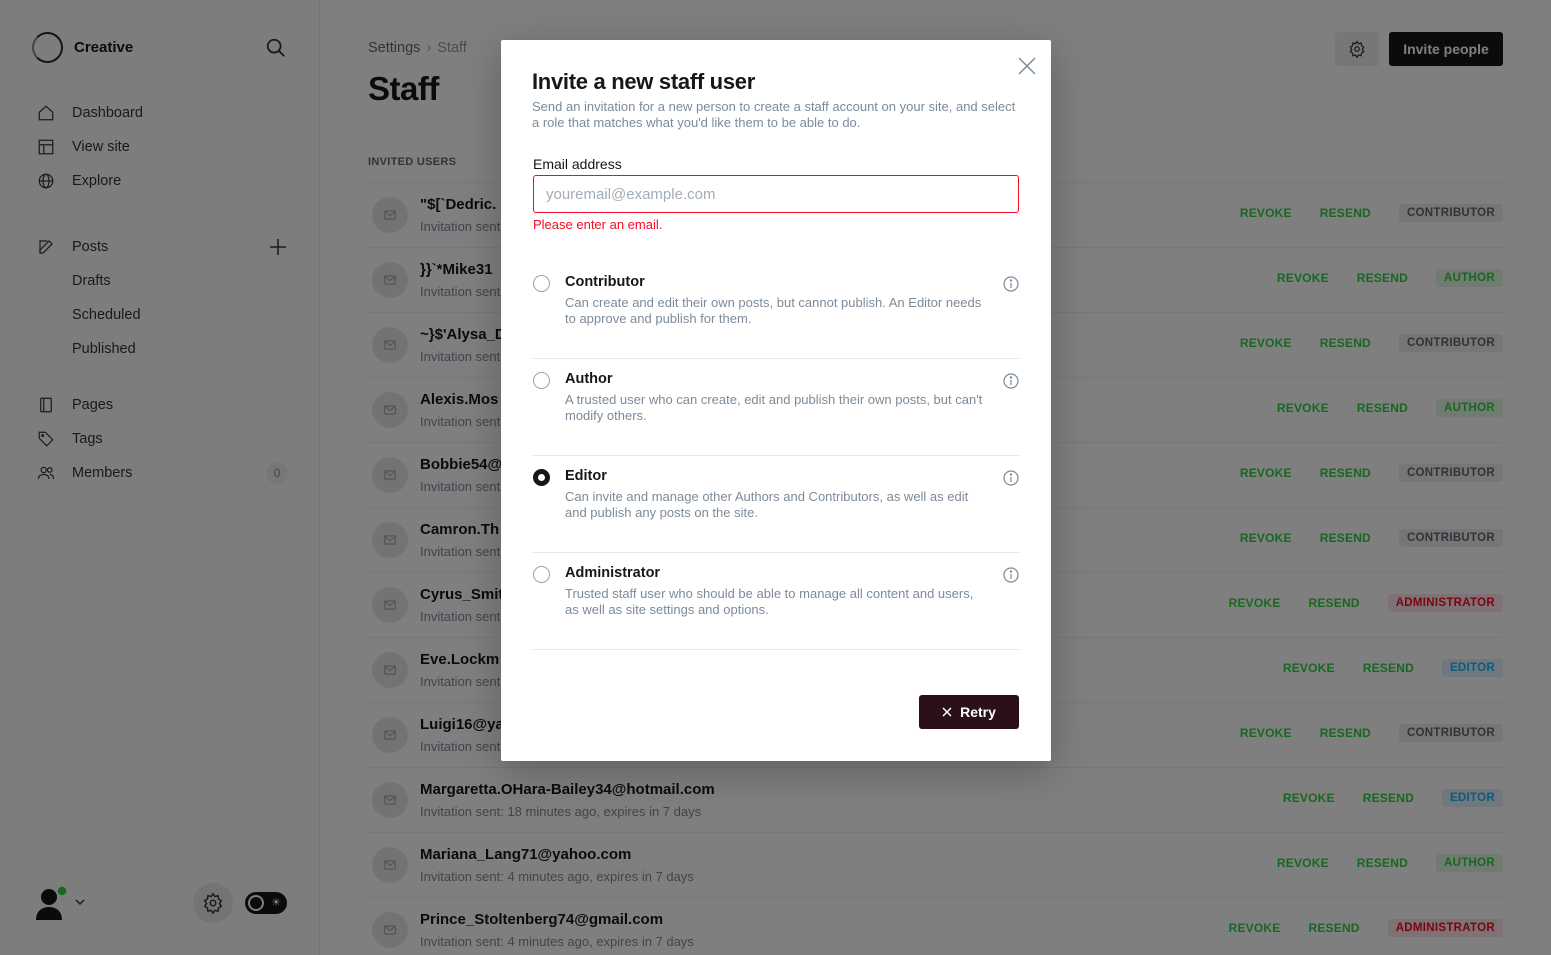 The image size is (1551, 955). What do you see at coordinates (776, 194) in the screenshot?
I see `email-field` at bounding box center [776, 194].